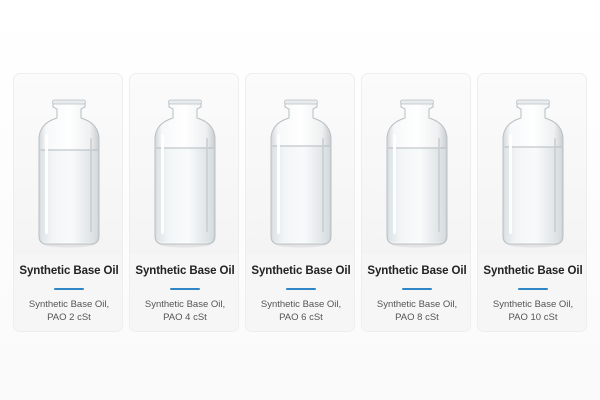 The image size is (600, 400). Describe the element at coordinates (416, 311) in the screenshot. I see `product-description: Synthetic Base Oil, PAO 8 cSt` at that location.